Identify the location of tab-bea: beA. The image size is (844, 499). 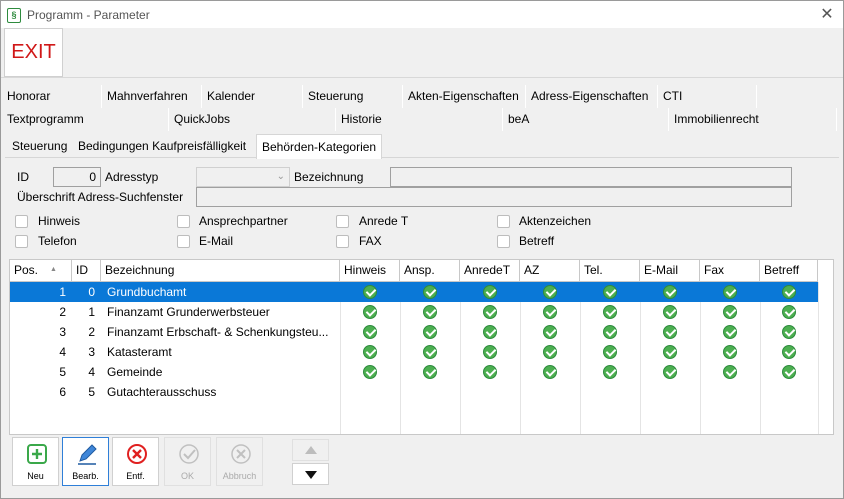
(586, 119).